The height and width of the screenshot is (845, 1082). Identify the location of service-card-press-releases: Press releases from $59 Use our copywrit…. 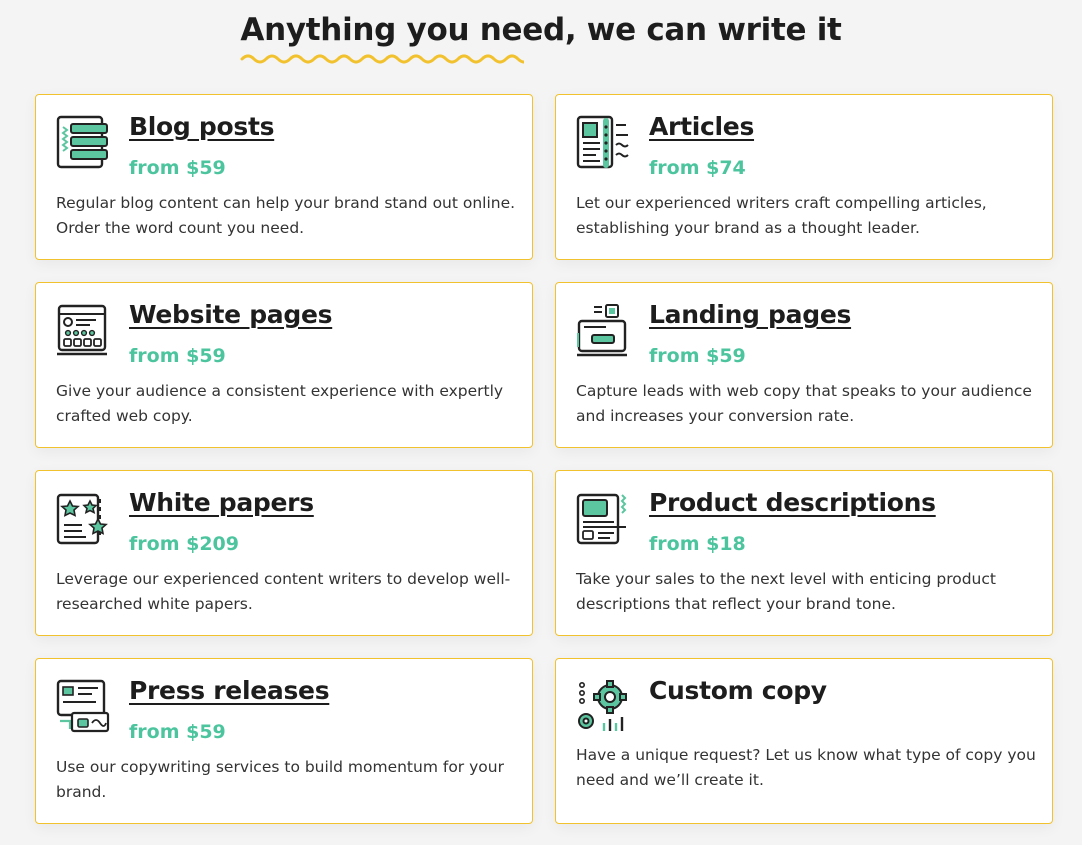
(284, 741).